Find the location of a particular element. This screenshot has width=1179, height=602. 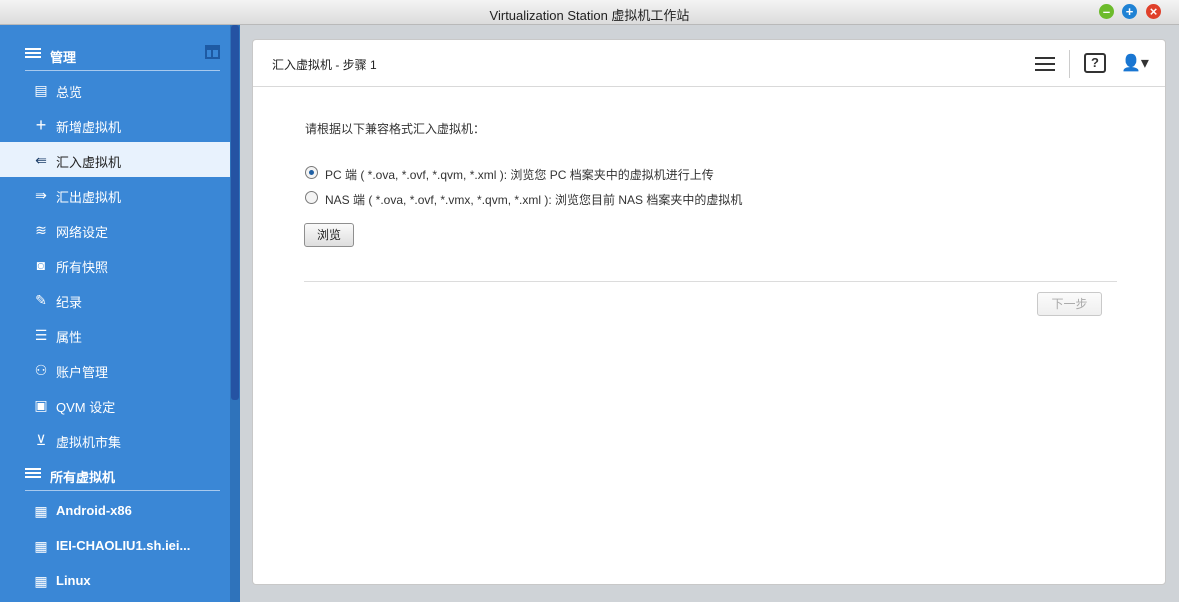

browse-button: 浏览 is located at coordinates (329, 235).